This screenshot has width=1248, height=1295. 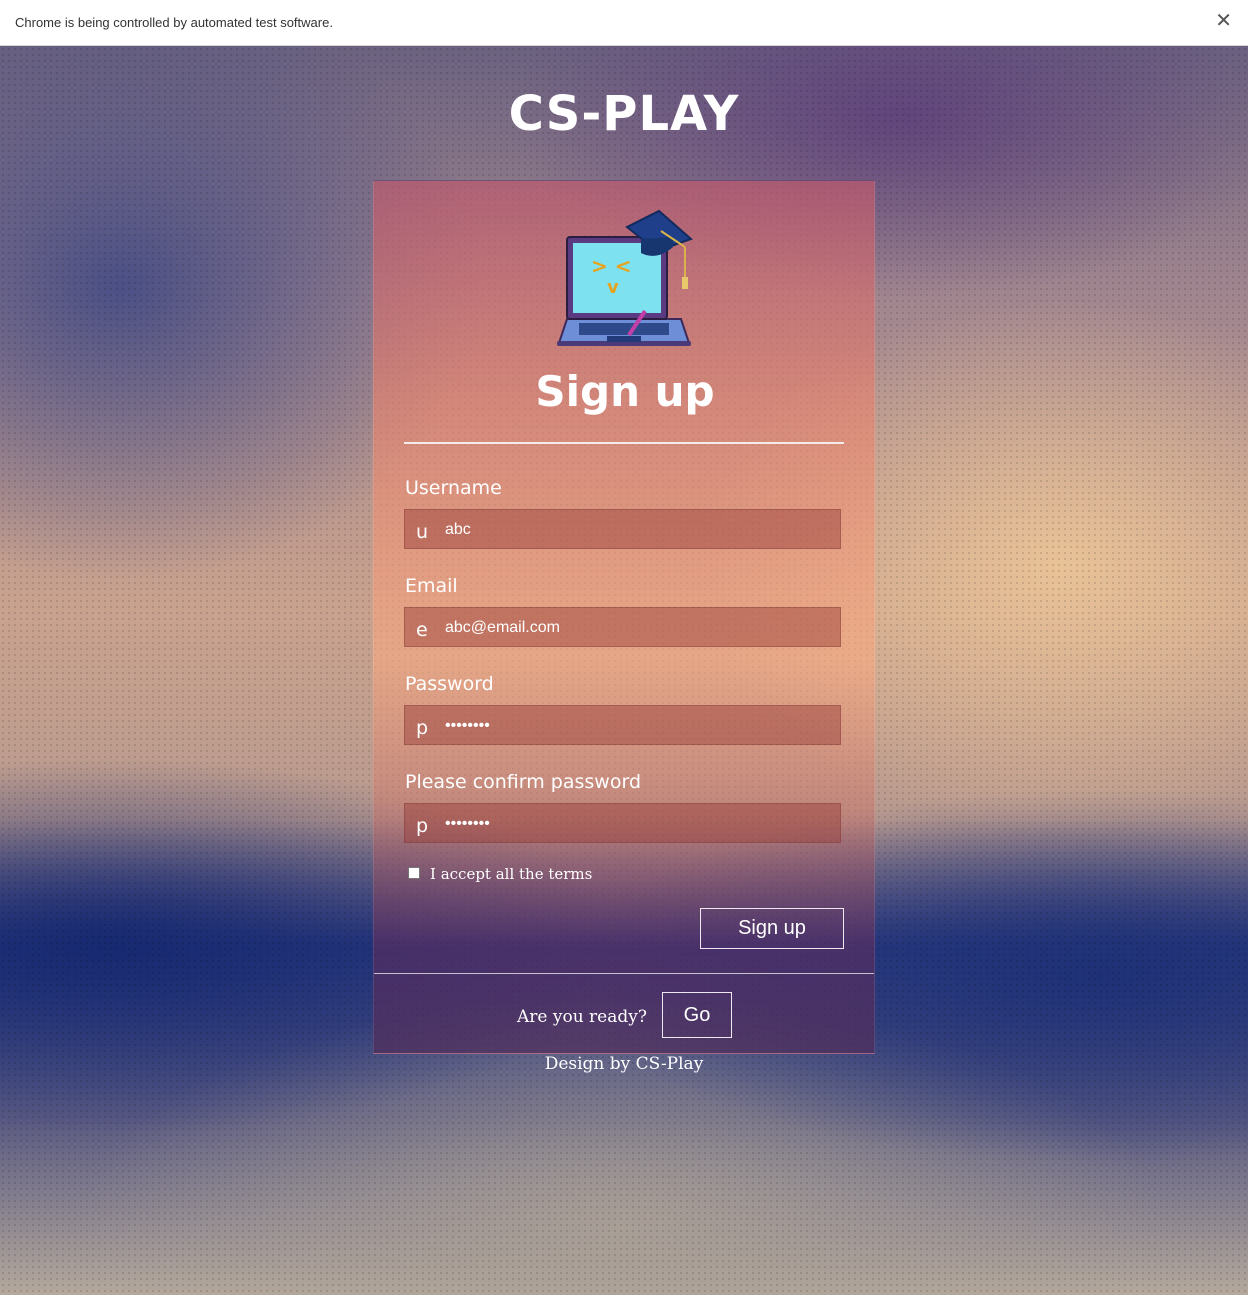 What do you see at coordinates (511, 874) in the screenshot?
I see `terms-label: I accept all the terms` at bounding box center [511, 874].